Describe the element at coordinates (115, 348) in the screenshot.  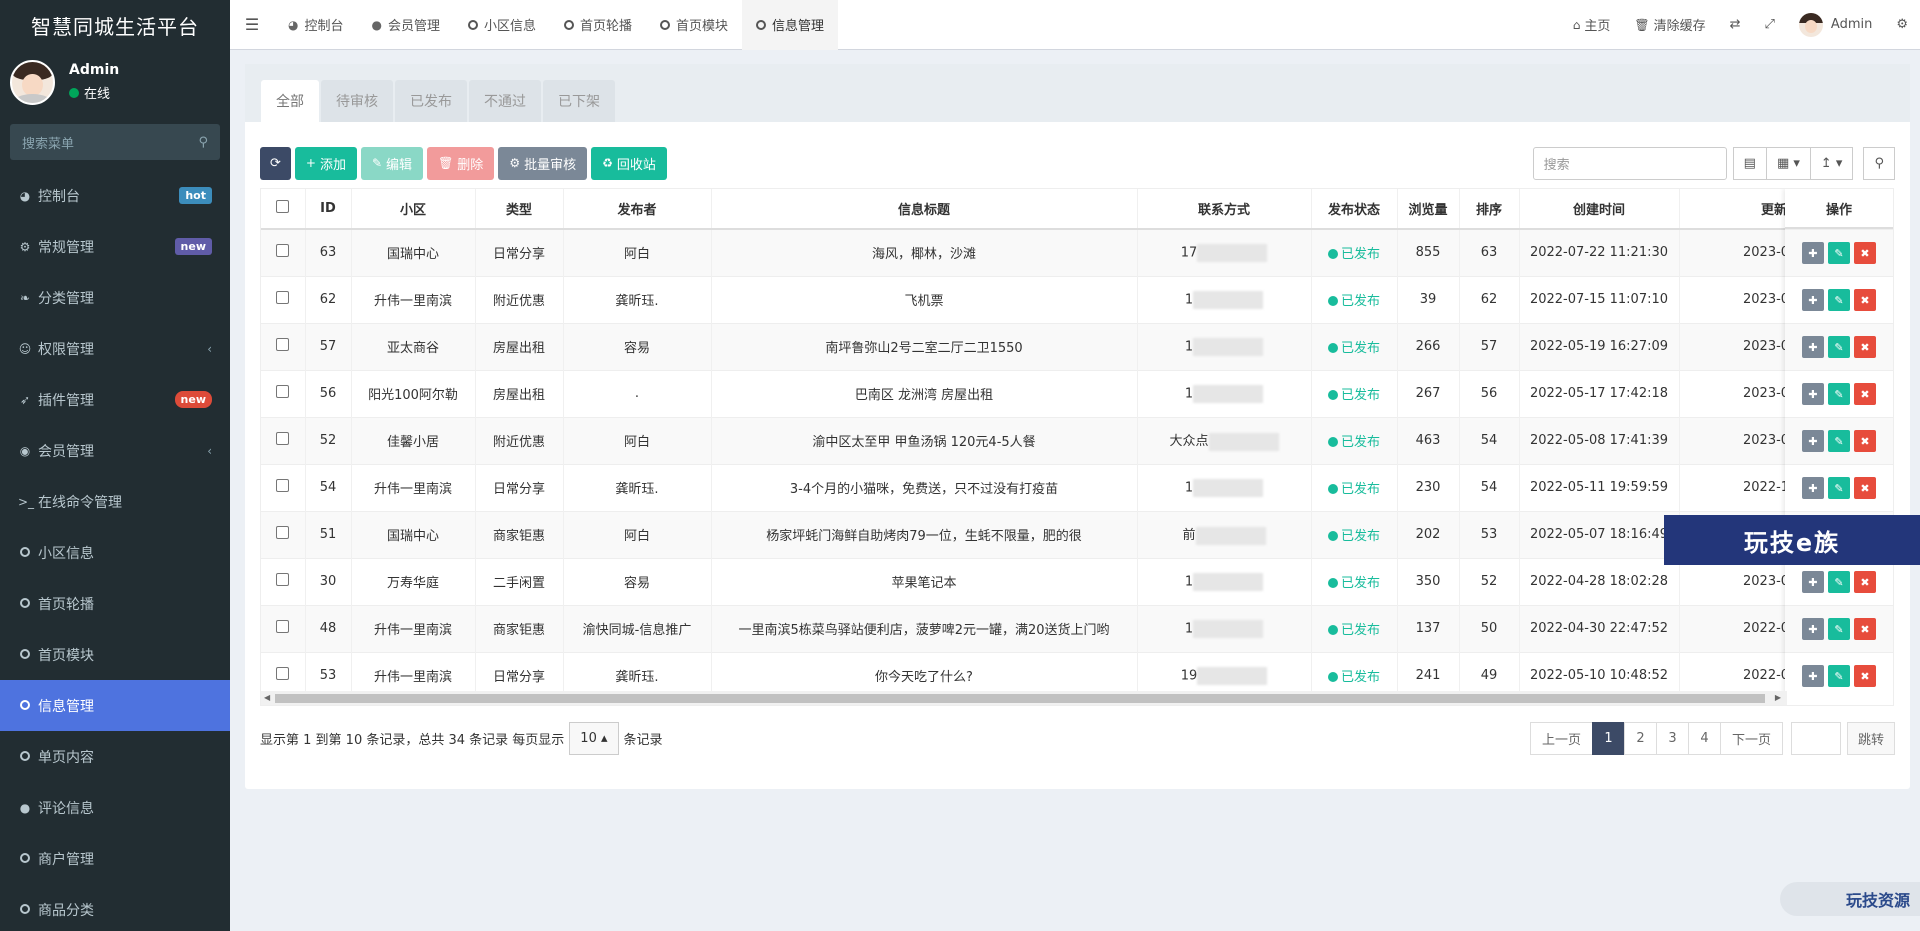
I see `sidebar-item-3: ☺ 权限管理 ‹` at that location.